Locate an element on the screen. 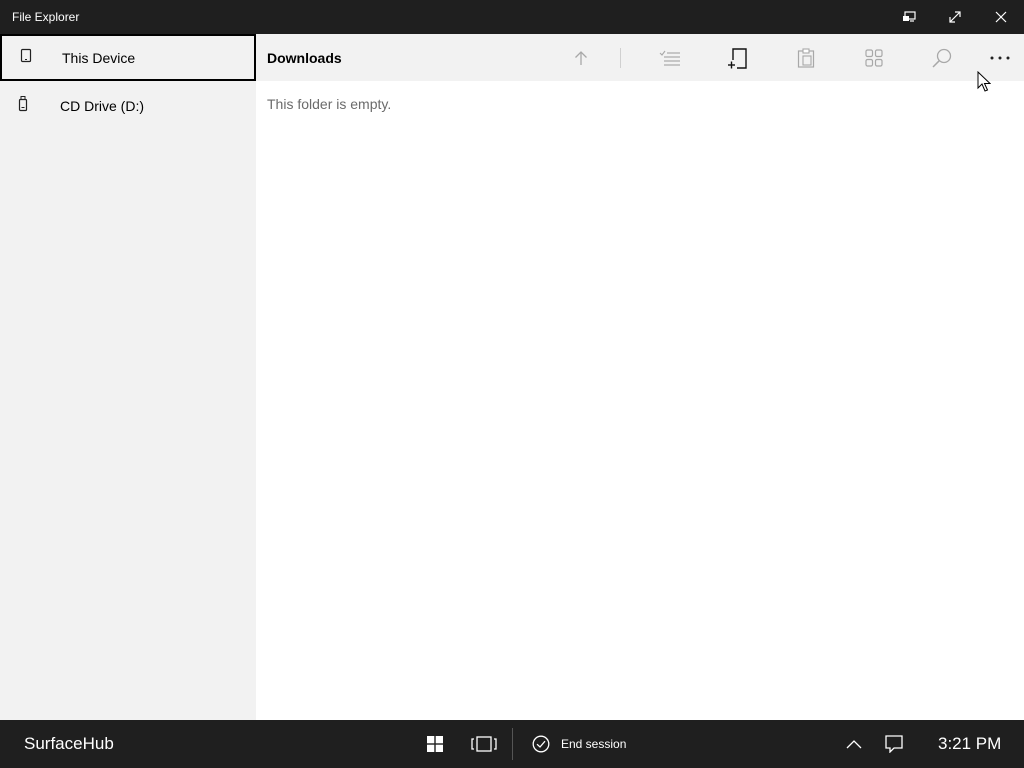 The height and width of the screenshot is (768, 1024). display-switch-button is located at coordinates (909, 17).